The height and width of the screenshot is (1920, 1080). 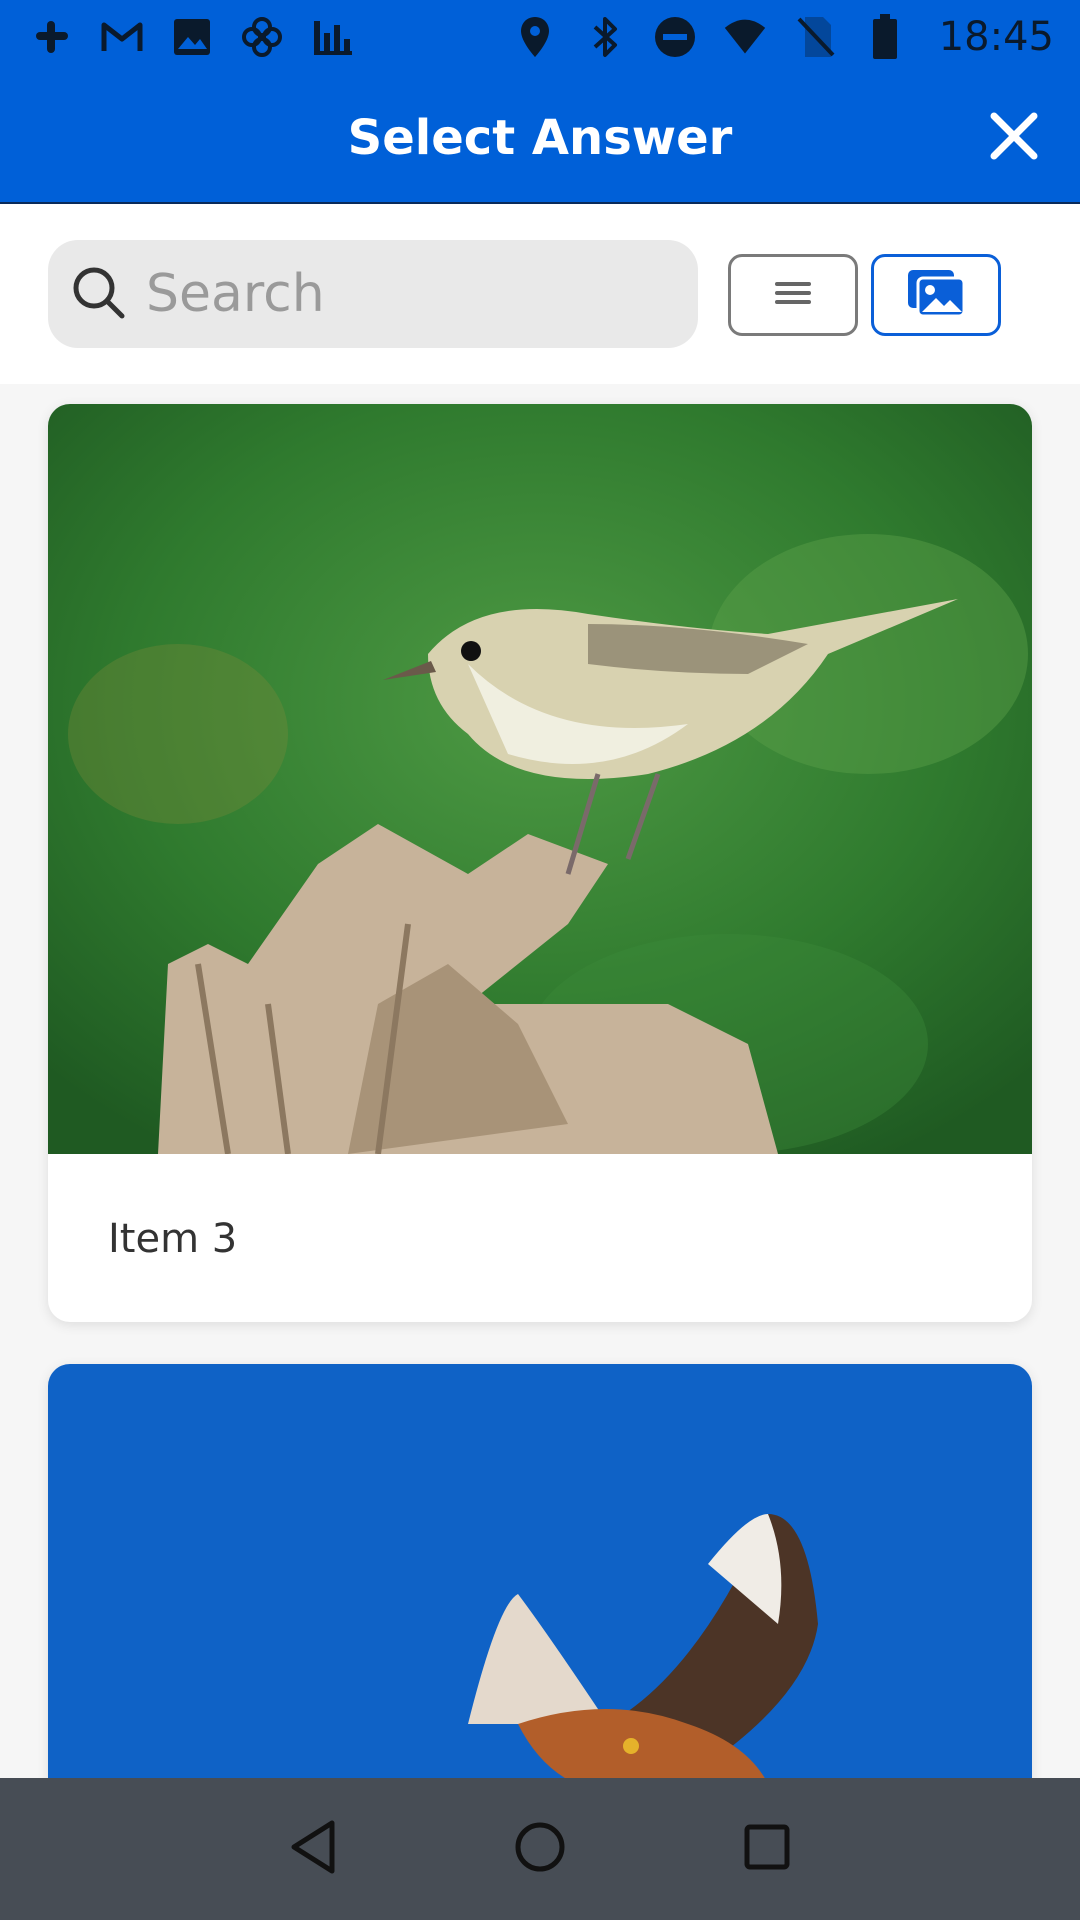 What do you see at coordinates (815, 37) in the screenshot?
I see `no-sim-icon` at bounding box center [815, 37].